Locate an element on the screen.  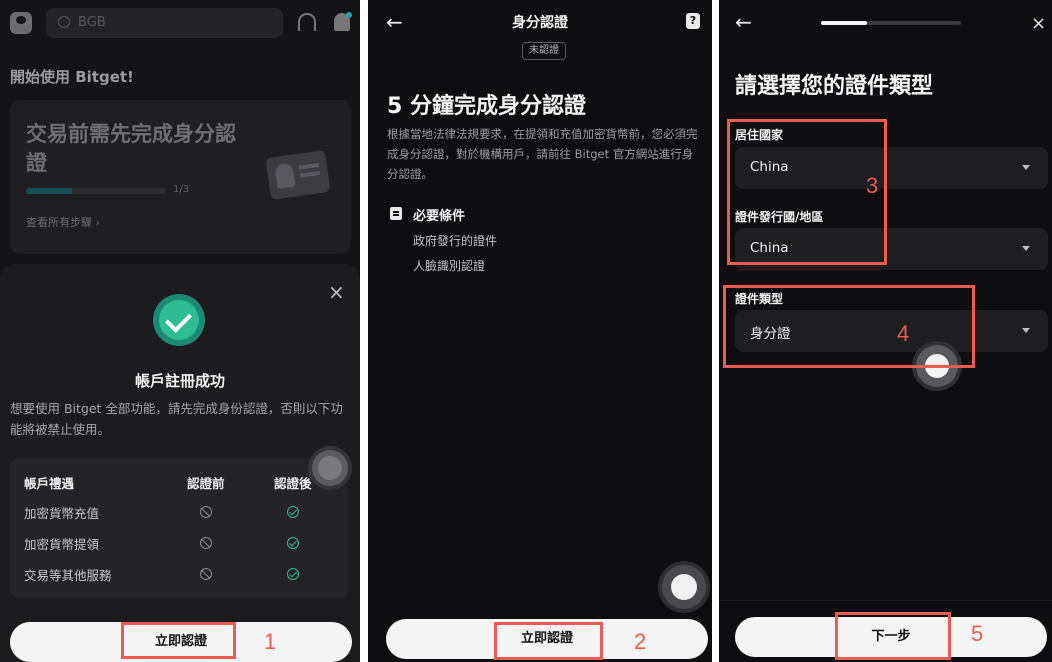
back-arrow-icon: ← is located at coordinates (743, 22).